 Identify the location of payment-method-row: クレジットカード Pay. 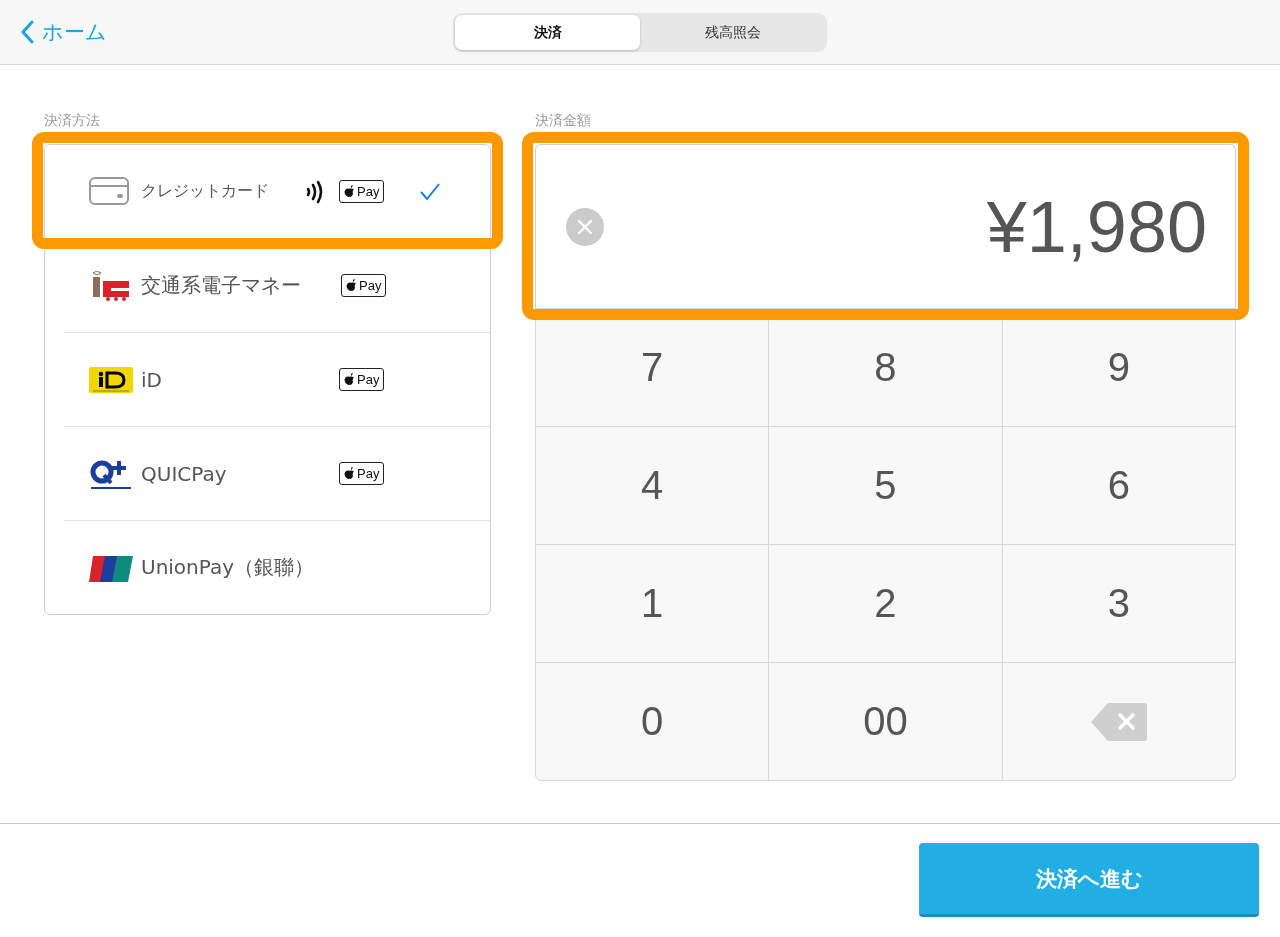
(267, 191).